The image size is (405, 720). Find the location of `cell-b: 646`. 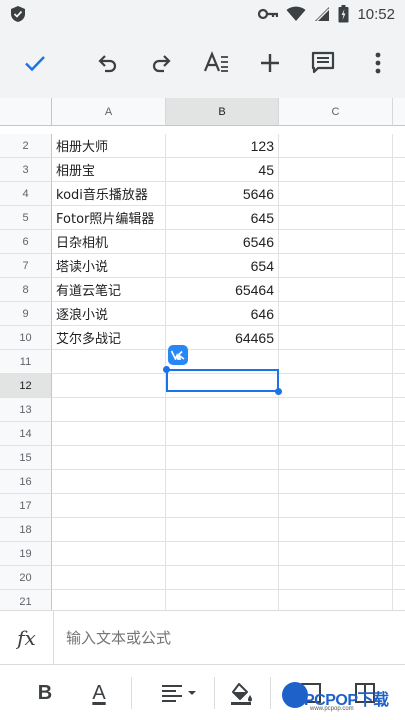

cell-b: 646 is located at coordinates (222, 314).